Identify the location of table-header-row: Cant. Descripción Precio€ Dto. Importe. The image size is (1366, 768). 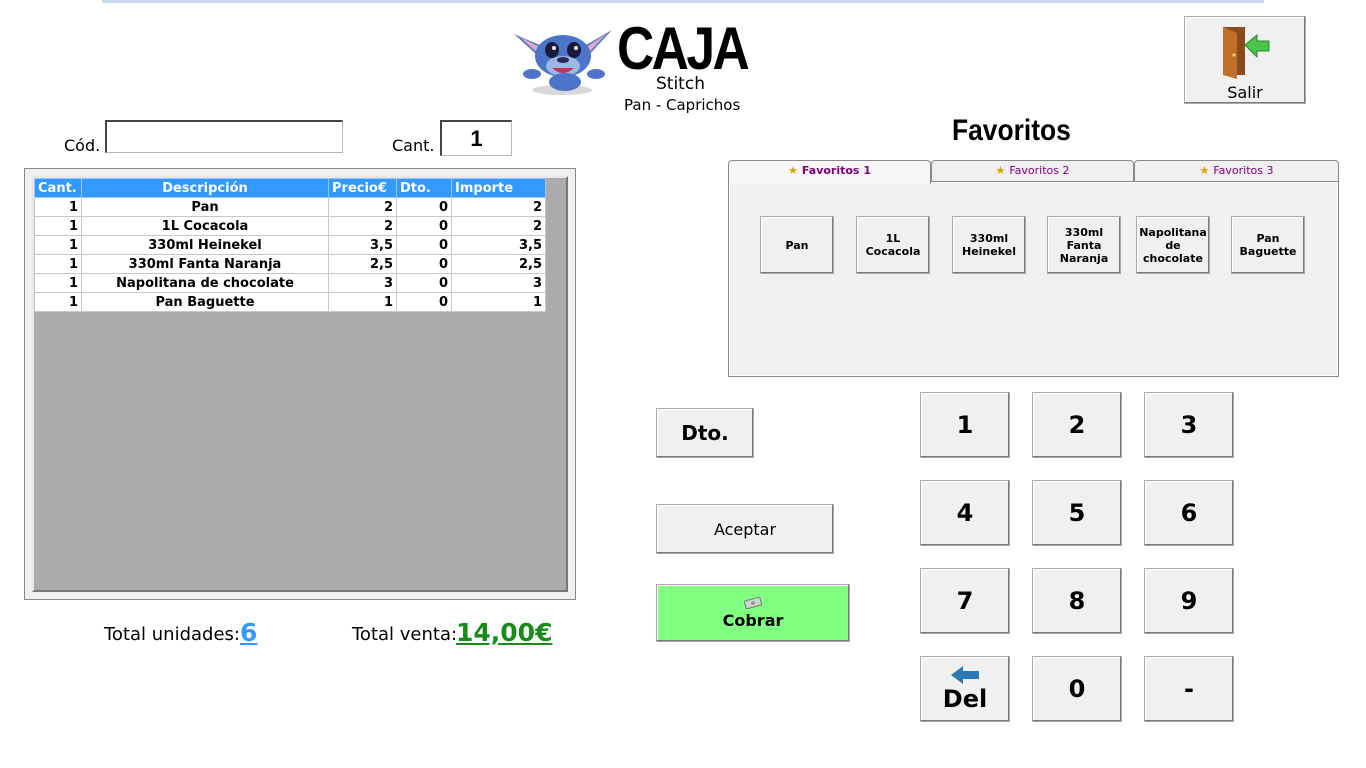
(290, 188).